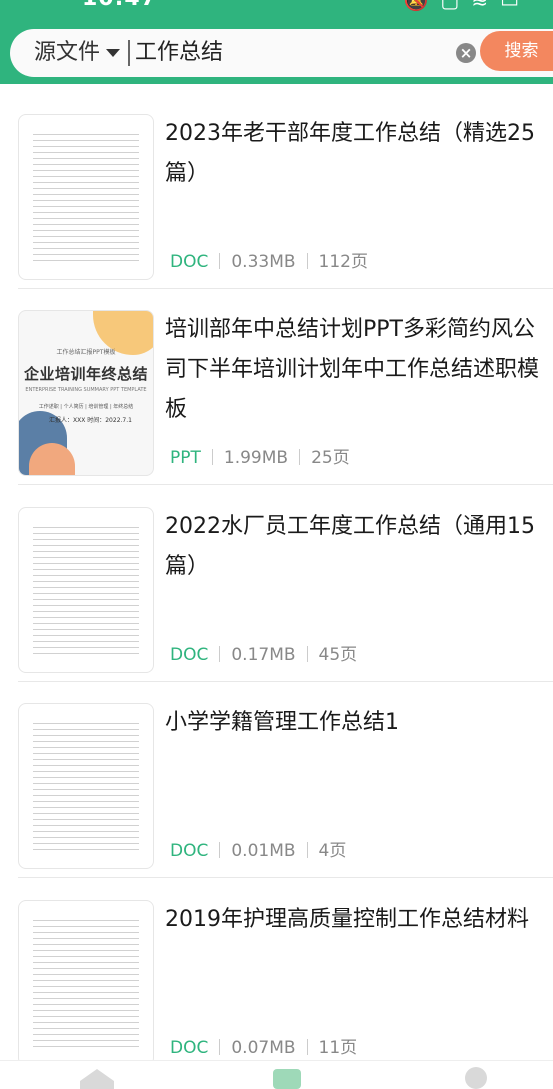 This screenshot has height=1089, width=553. I want to click on page-count: 112页, so click(343, 262).